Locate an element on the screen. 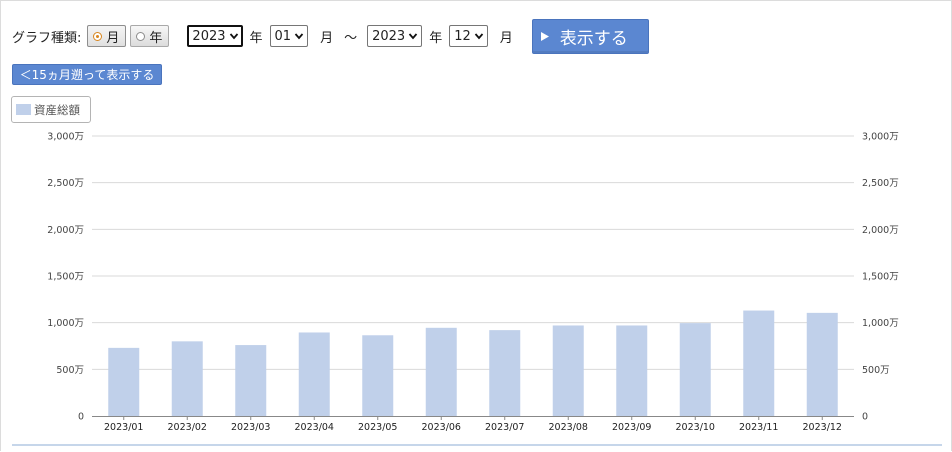  x-tick-label: 2023/11 is located at coordinates (758, 427).